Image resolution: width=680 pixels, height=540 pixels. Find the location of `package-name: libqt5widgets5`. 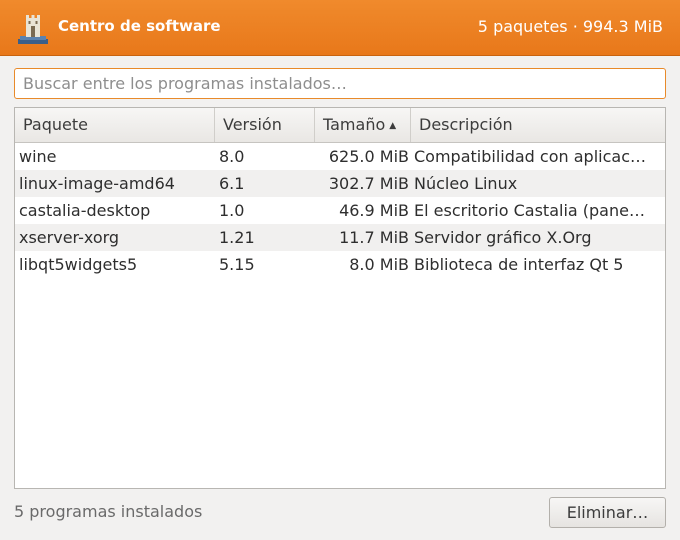

package-name: libqt5widgets5 is located at coordinates (78, 264).